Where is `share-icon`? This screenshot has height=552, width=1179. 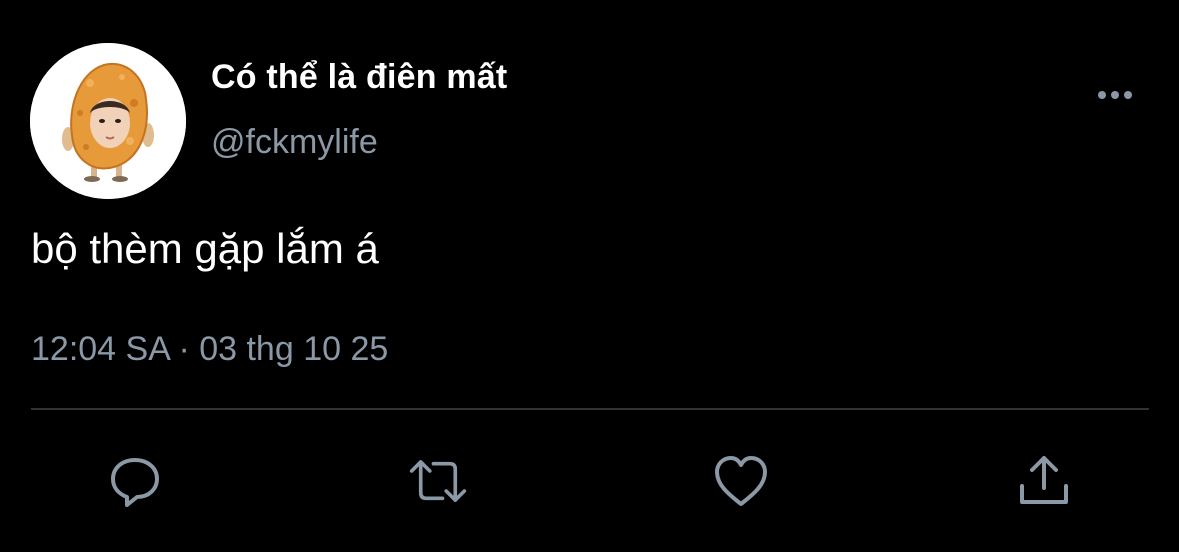
share-icon is located at coordinates (1044, 480).